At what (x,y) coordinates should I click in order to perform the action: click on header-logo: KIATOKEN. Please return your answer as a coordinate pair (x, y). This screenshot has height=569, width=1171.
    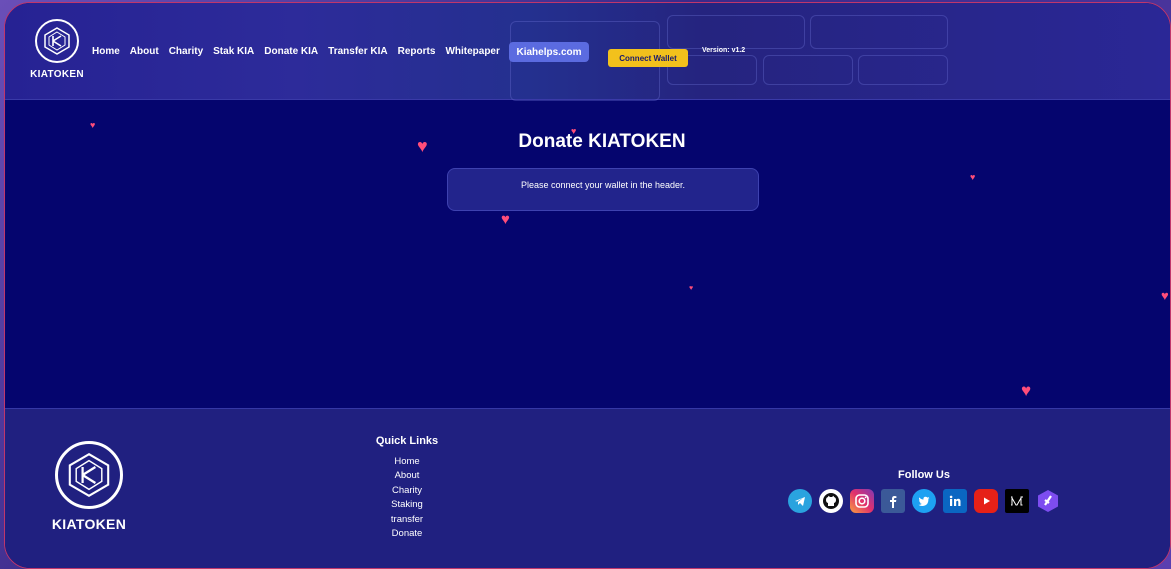
    Looking at the image, I should click on (57, 49).